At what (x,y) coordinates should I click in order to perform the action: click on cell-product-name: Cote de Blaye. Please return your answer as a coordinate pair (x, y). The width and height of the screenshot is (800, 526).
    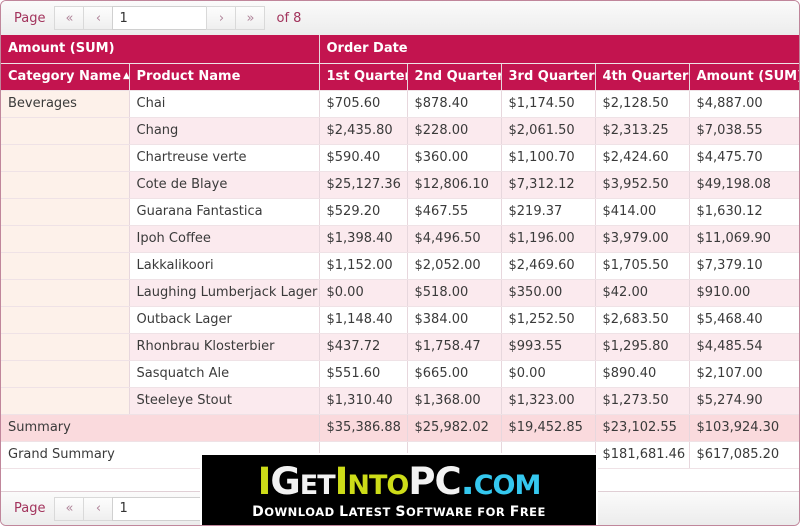
    Looking at the image, I should click on (224, 185).